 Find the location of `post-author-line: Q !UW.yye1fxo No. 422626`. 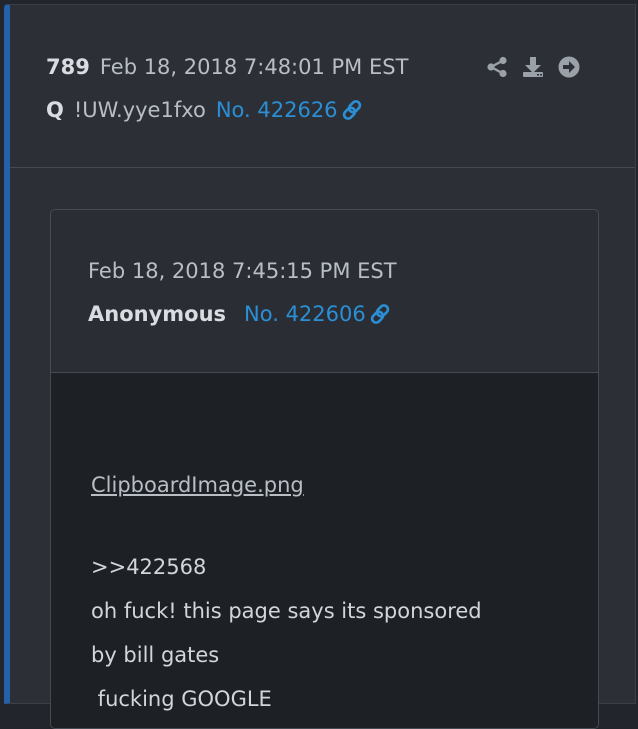

post-author-line: Q !UW.yye1fxo No. 422626 is located at coordinates (204, 111).